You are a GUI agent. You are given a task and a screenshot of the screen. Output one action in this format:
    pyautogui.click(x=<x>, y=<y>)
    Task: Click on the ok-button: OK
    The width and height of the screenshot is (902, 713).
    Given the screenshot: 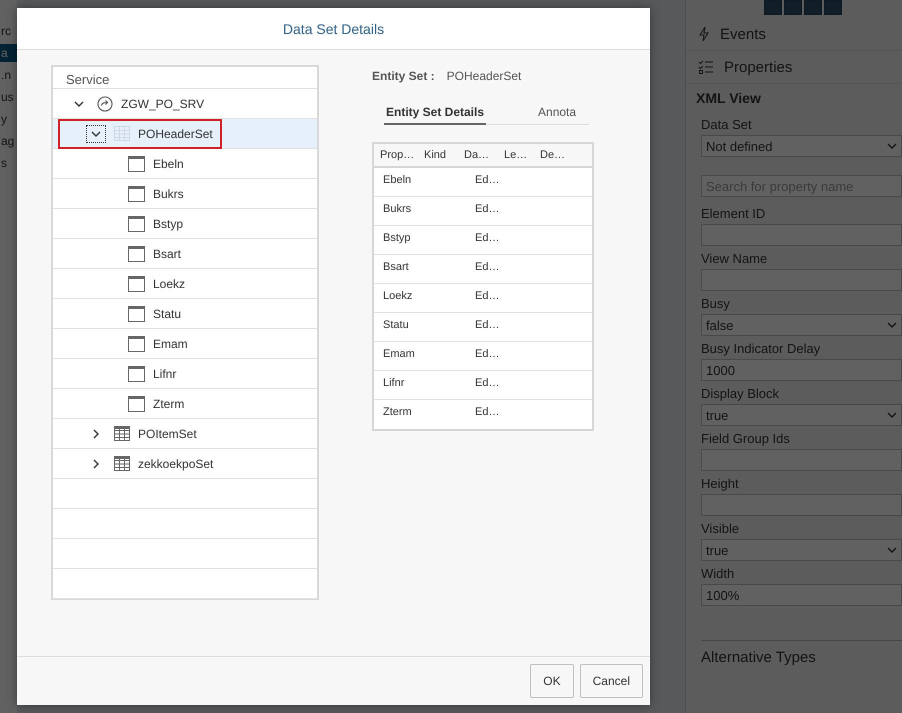 What is the action you would take?
    pyautogui.click(x=552, y=681)
    